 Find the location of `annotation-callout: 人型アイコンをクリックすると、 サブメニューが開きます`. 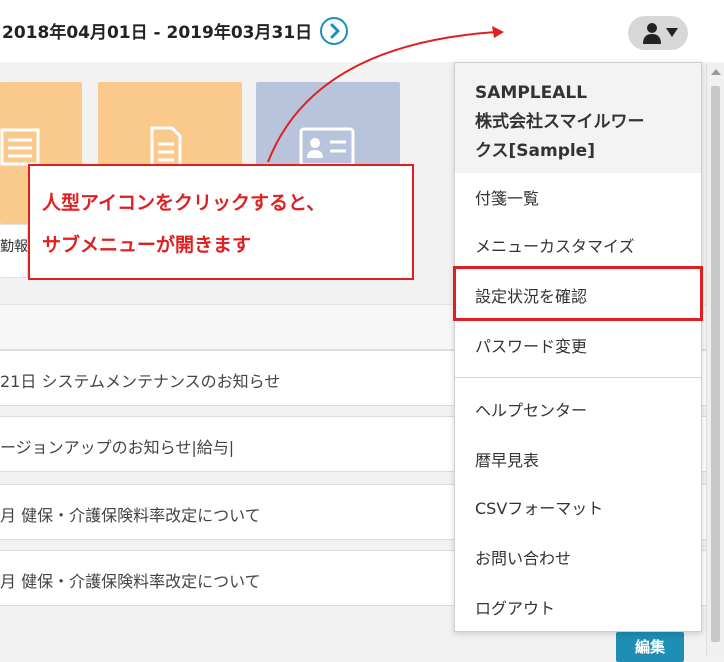

annotation-callout: 人型アイコンをクリックすると、 サブメニューが開きます is located at coordinates (221, 222).